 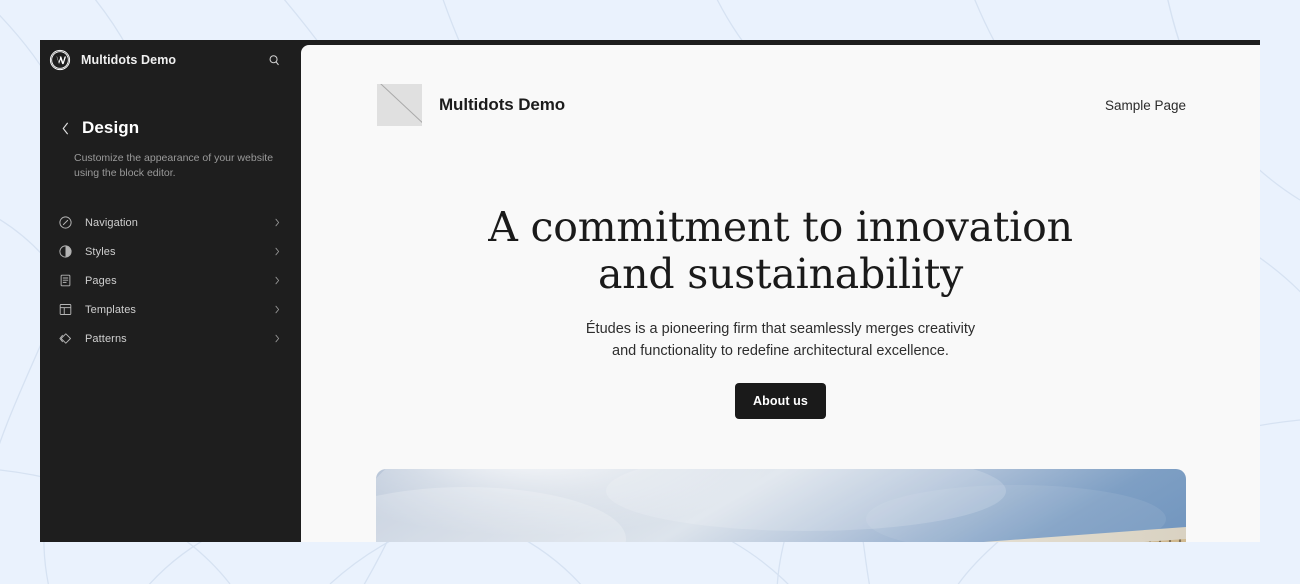 I want to click on hero-image-container, so click(x=780, y=505).